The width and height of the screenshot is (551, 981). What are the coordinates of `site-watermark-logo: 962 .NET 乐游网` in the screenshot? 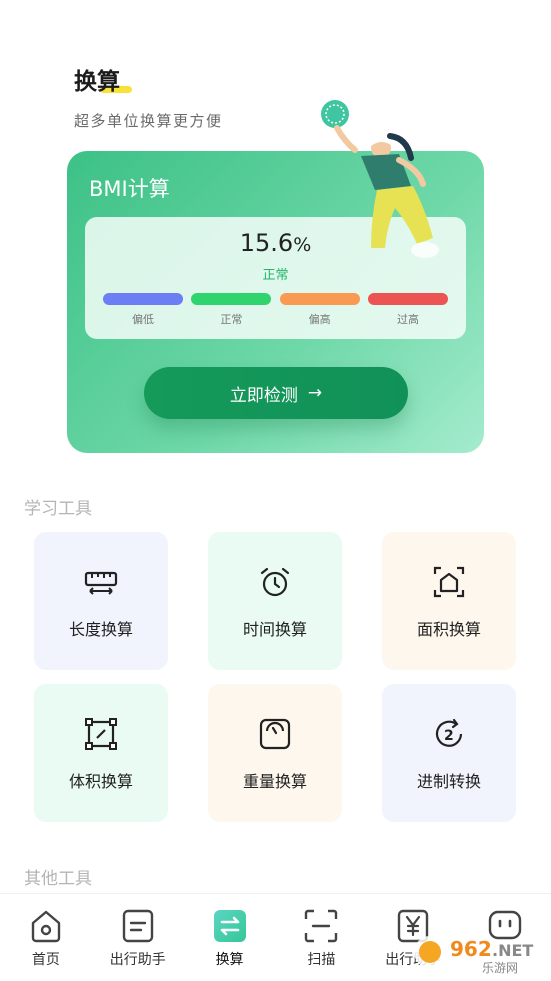 It's located at (473, 955).